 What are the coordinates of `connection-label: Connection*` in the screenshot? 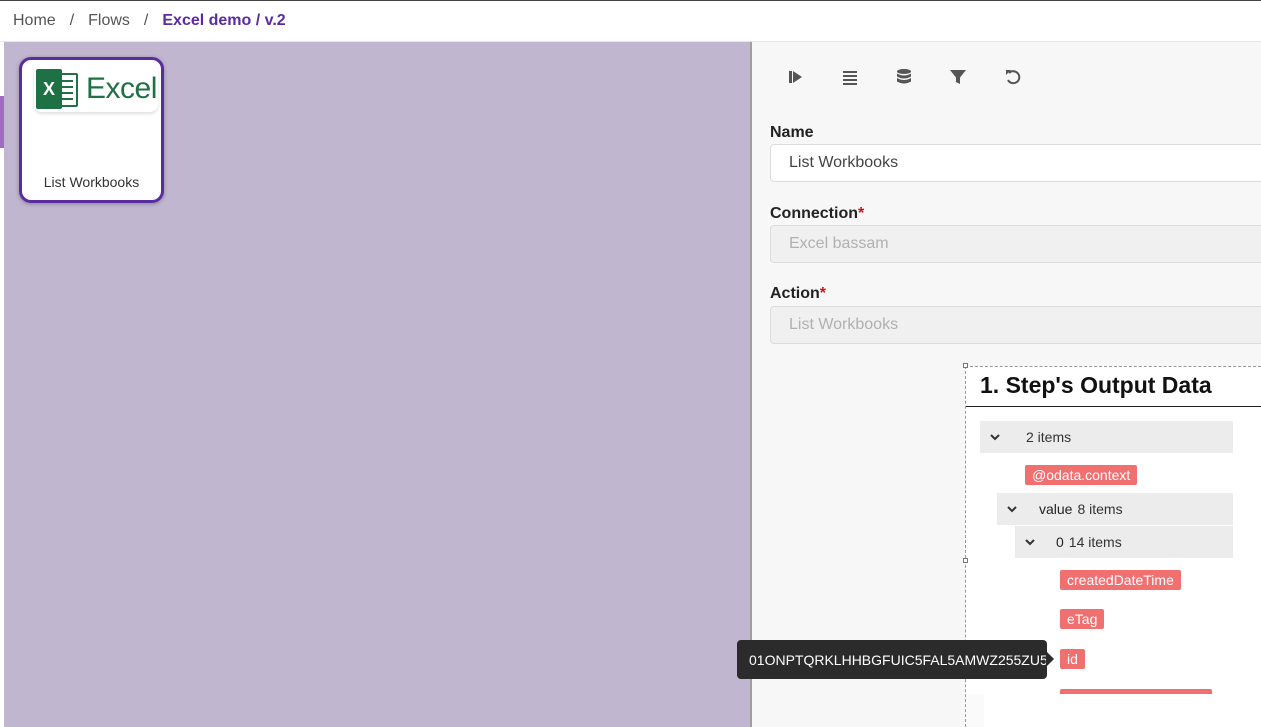 It's located at (817, 214).